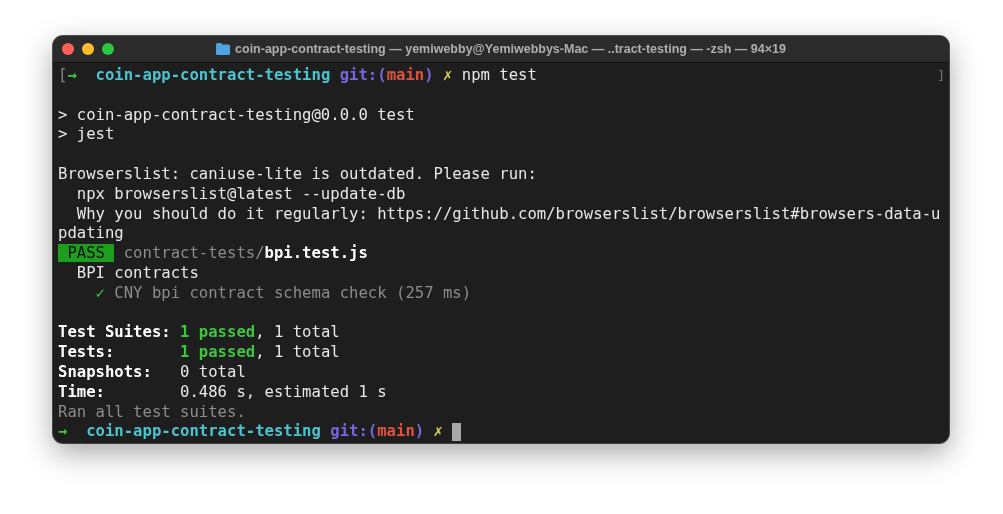  What do you see at coordinates (91, 234) in the screenshot?
I see `terminal-line: pdating` at bounding box center [91, 234].